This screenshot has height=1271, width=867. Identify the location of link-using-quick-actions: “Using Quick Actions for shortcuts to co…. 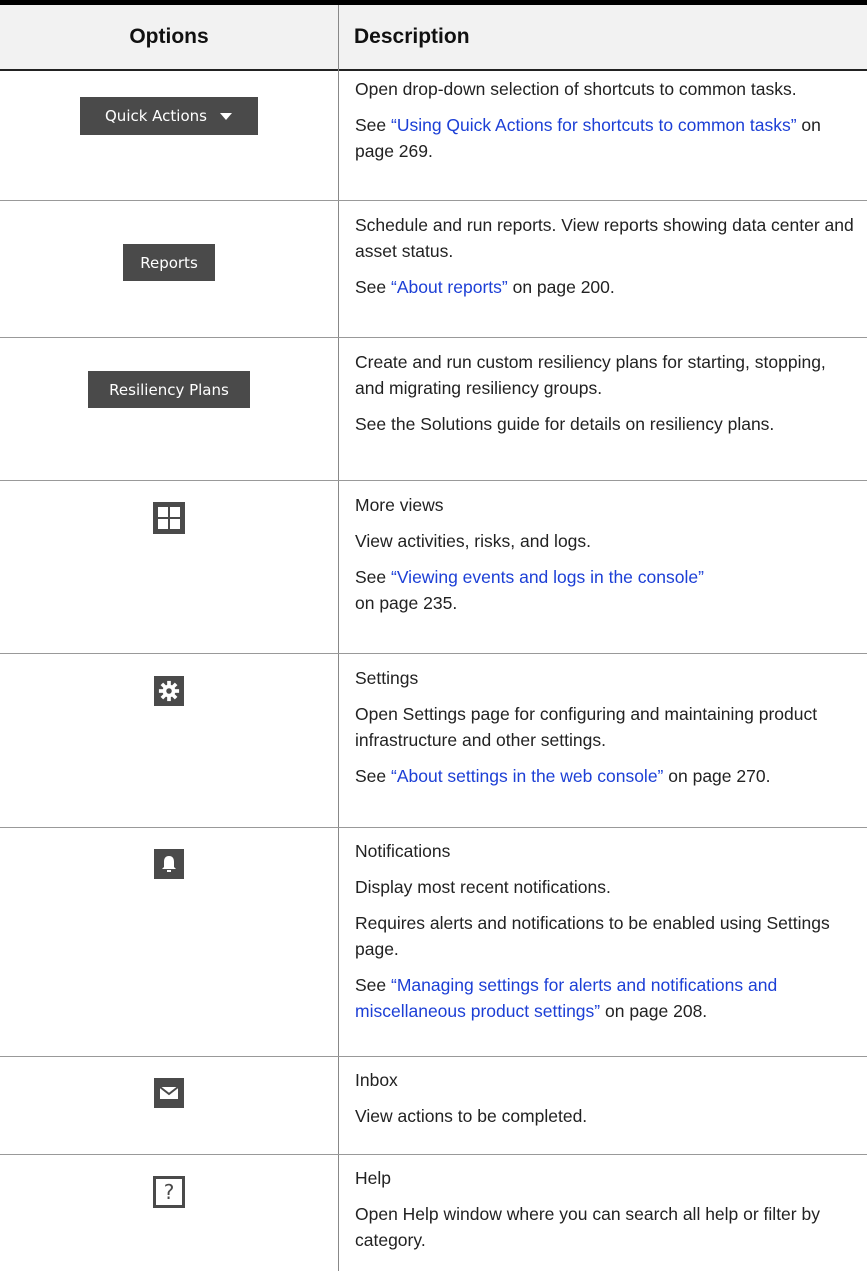
(594, 125).